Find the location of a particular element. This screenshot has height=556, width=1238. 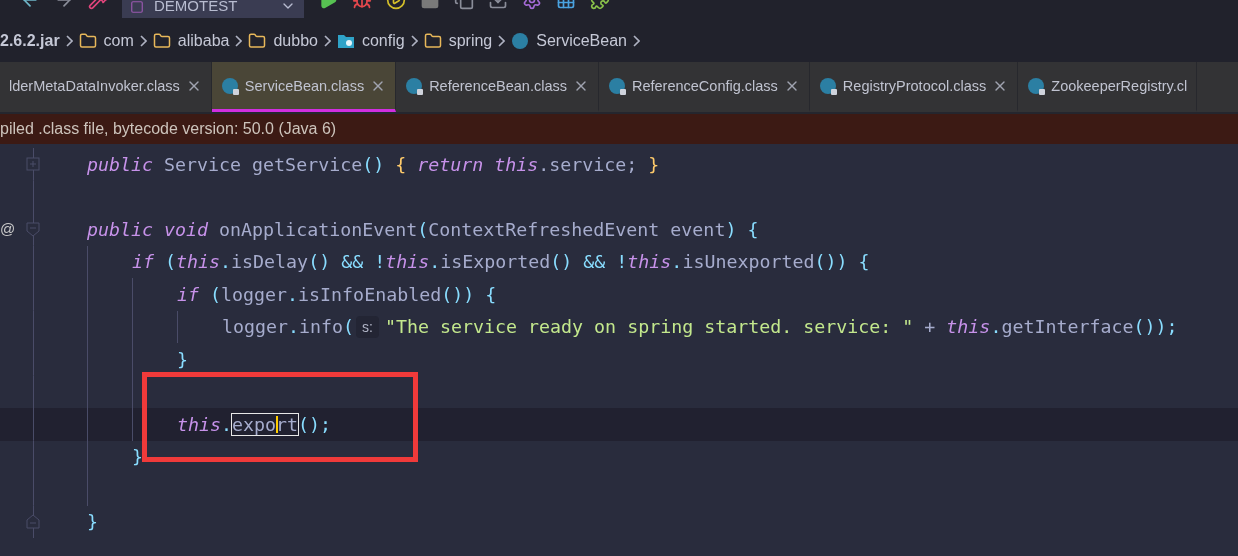

string-literal: "The service ready on spring started. service: " is located at coordinates (649, 327).